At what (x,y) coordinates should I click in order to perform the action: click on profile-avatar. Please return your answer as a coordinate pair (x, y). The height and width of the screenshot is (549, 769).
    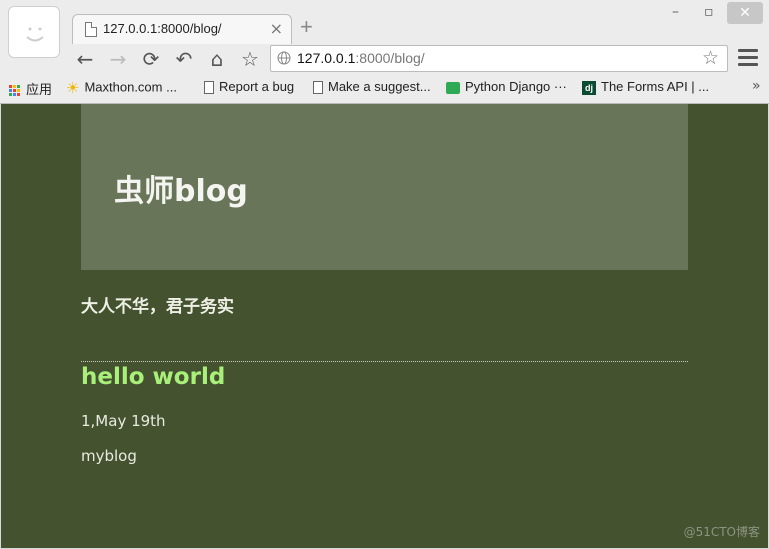
    Looking at the image, I should click on (34, 32).